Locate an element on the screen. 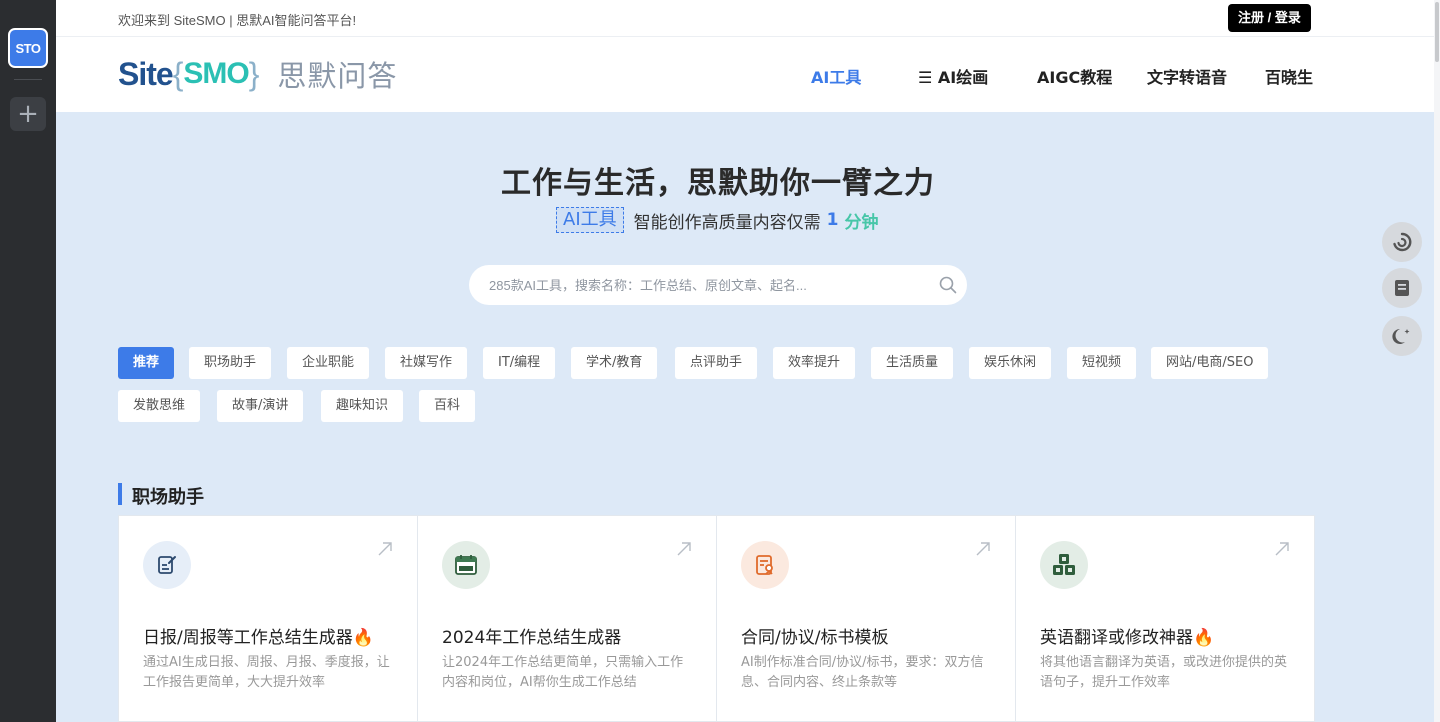 Image resolution: width=1440 pixels, height=722 pixels. hero-subtitle: AI工具 智能创作高质量内容仅需 1 分钟 is located at coordinates (717, 220).